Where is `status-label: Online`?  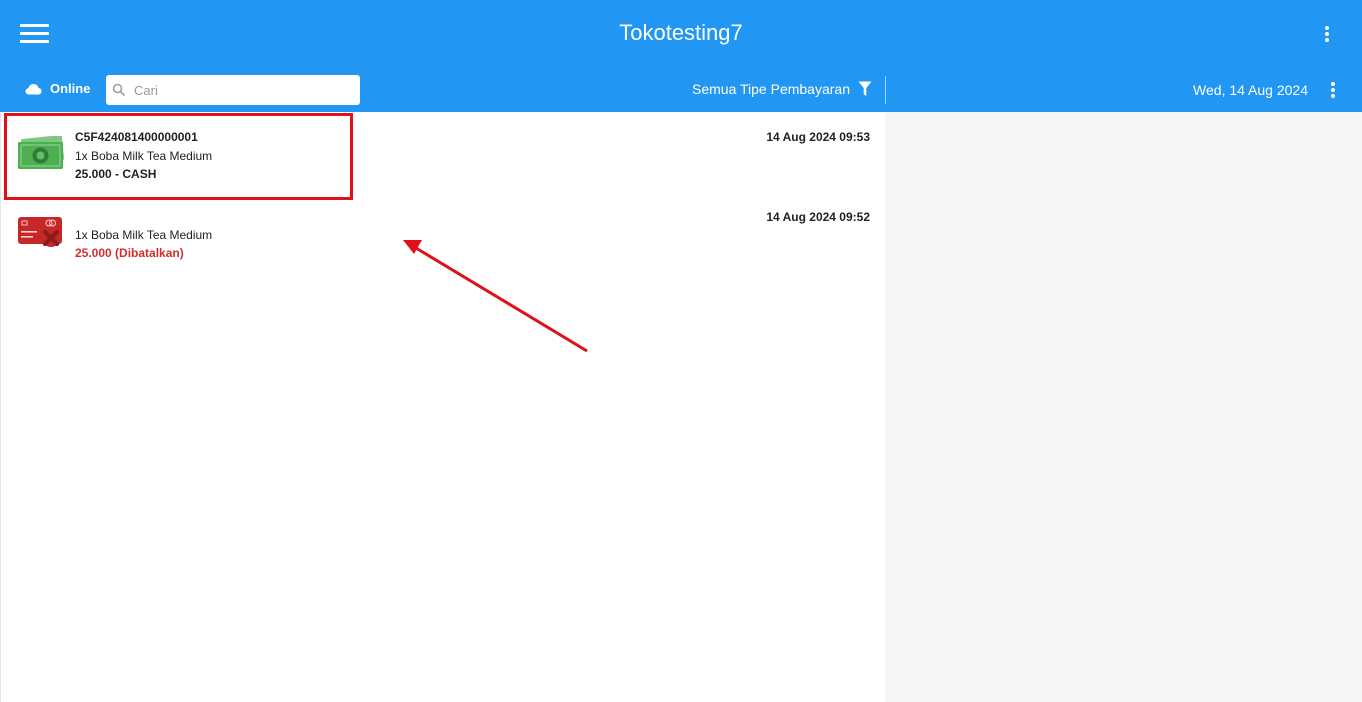 status-label: Online is located at coordinates (70, 88).